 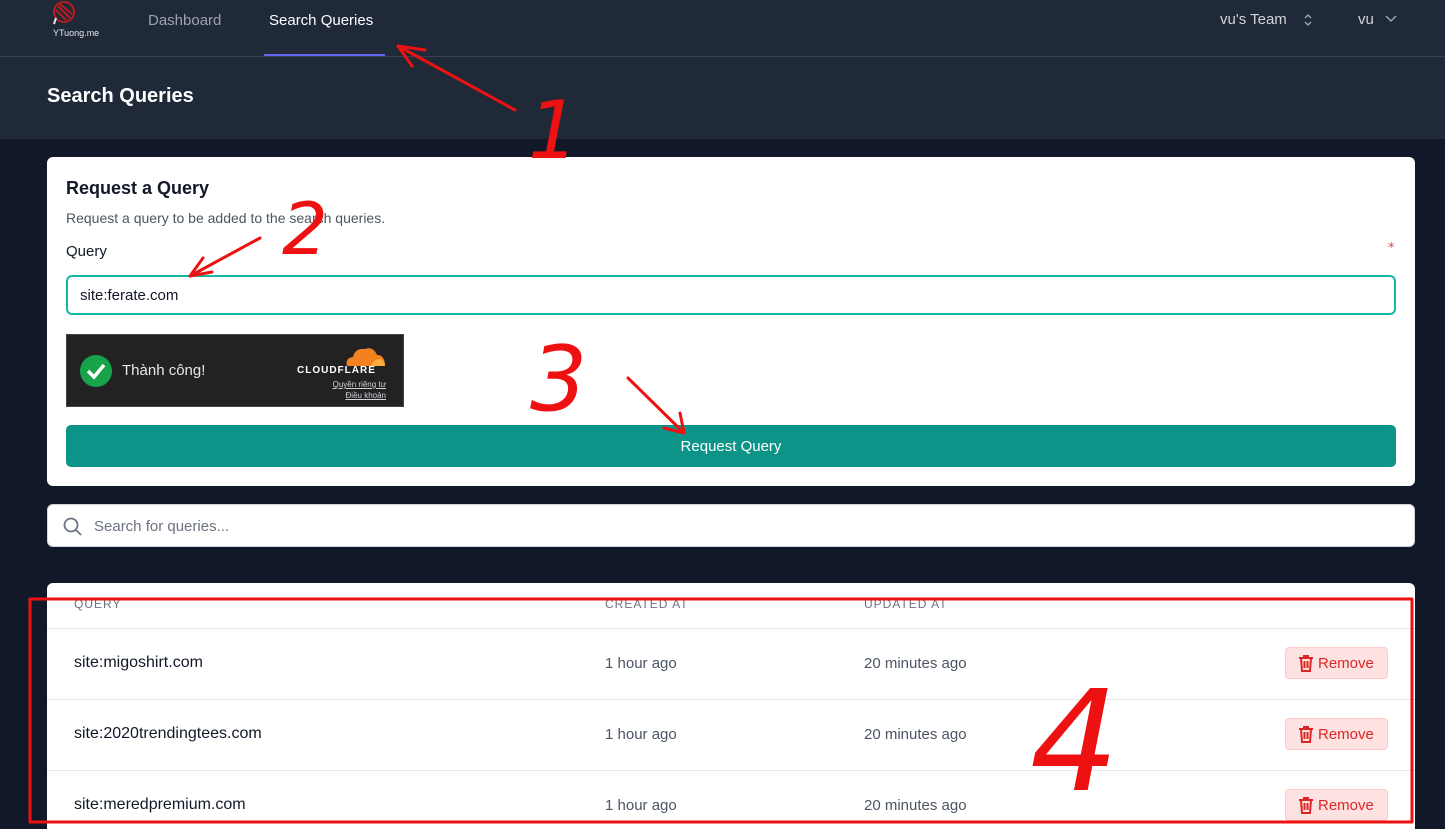 What do you see at coordinates (722, 98) in the screenshot?
I see `page-header` at bounding box center [722, 98].